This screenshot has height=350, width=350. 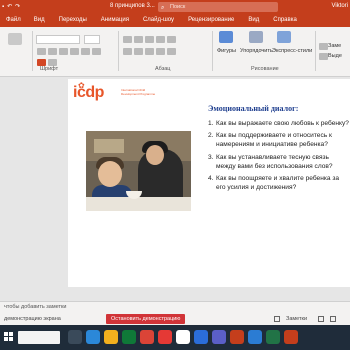 I want to click on tab-file: Файл, so click(x=13, y=20).